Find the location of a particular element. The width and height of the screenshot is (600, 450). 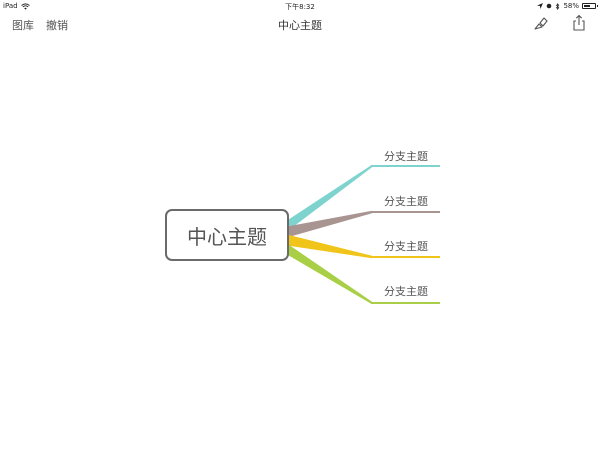

mindmap-canvas is located at coordinates (363, 234).